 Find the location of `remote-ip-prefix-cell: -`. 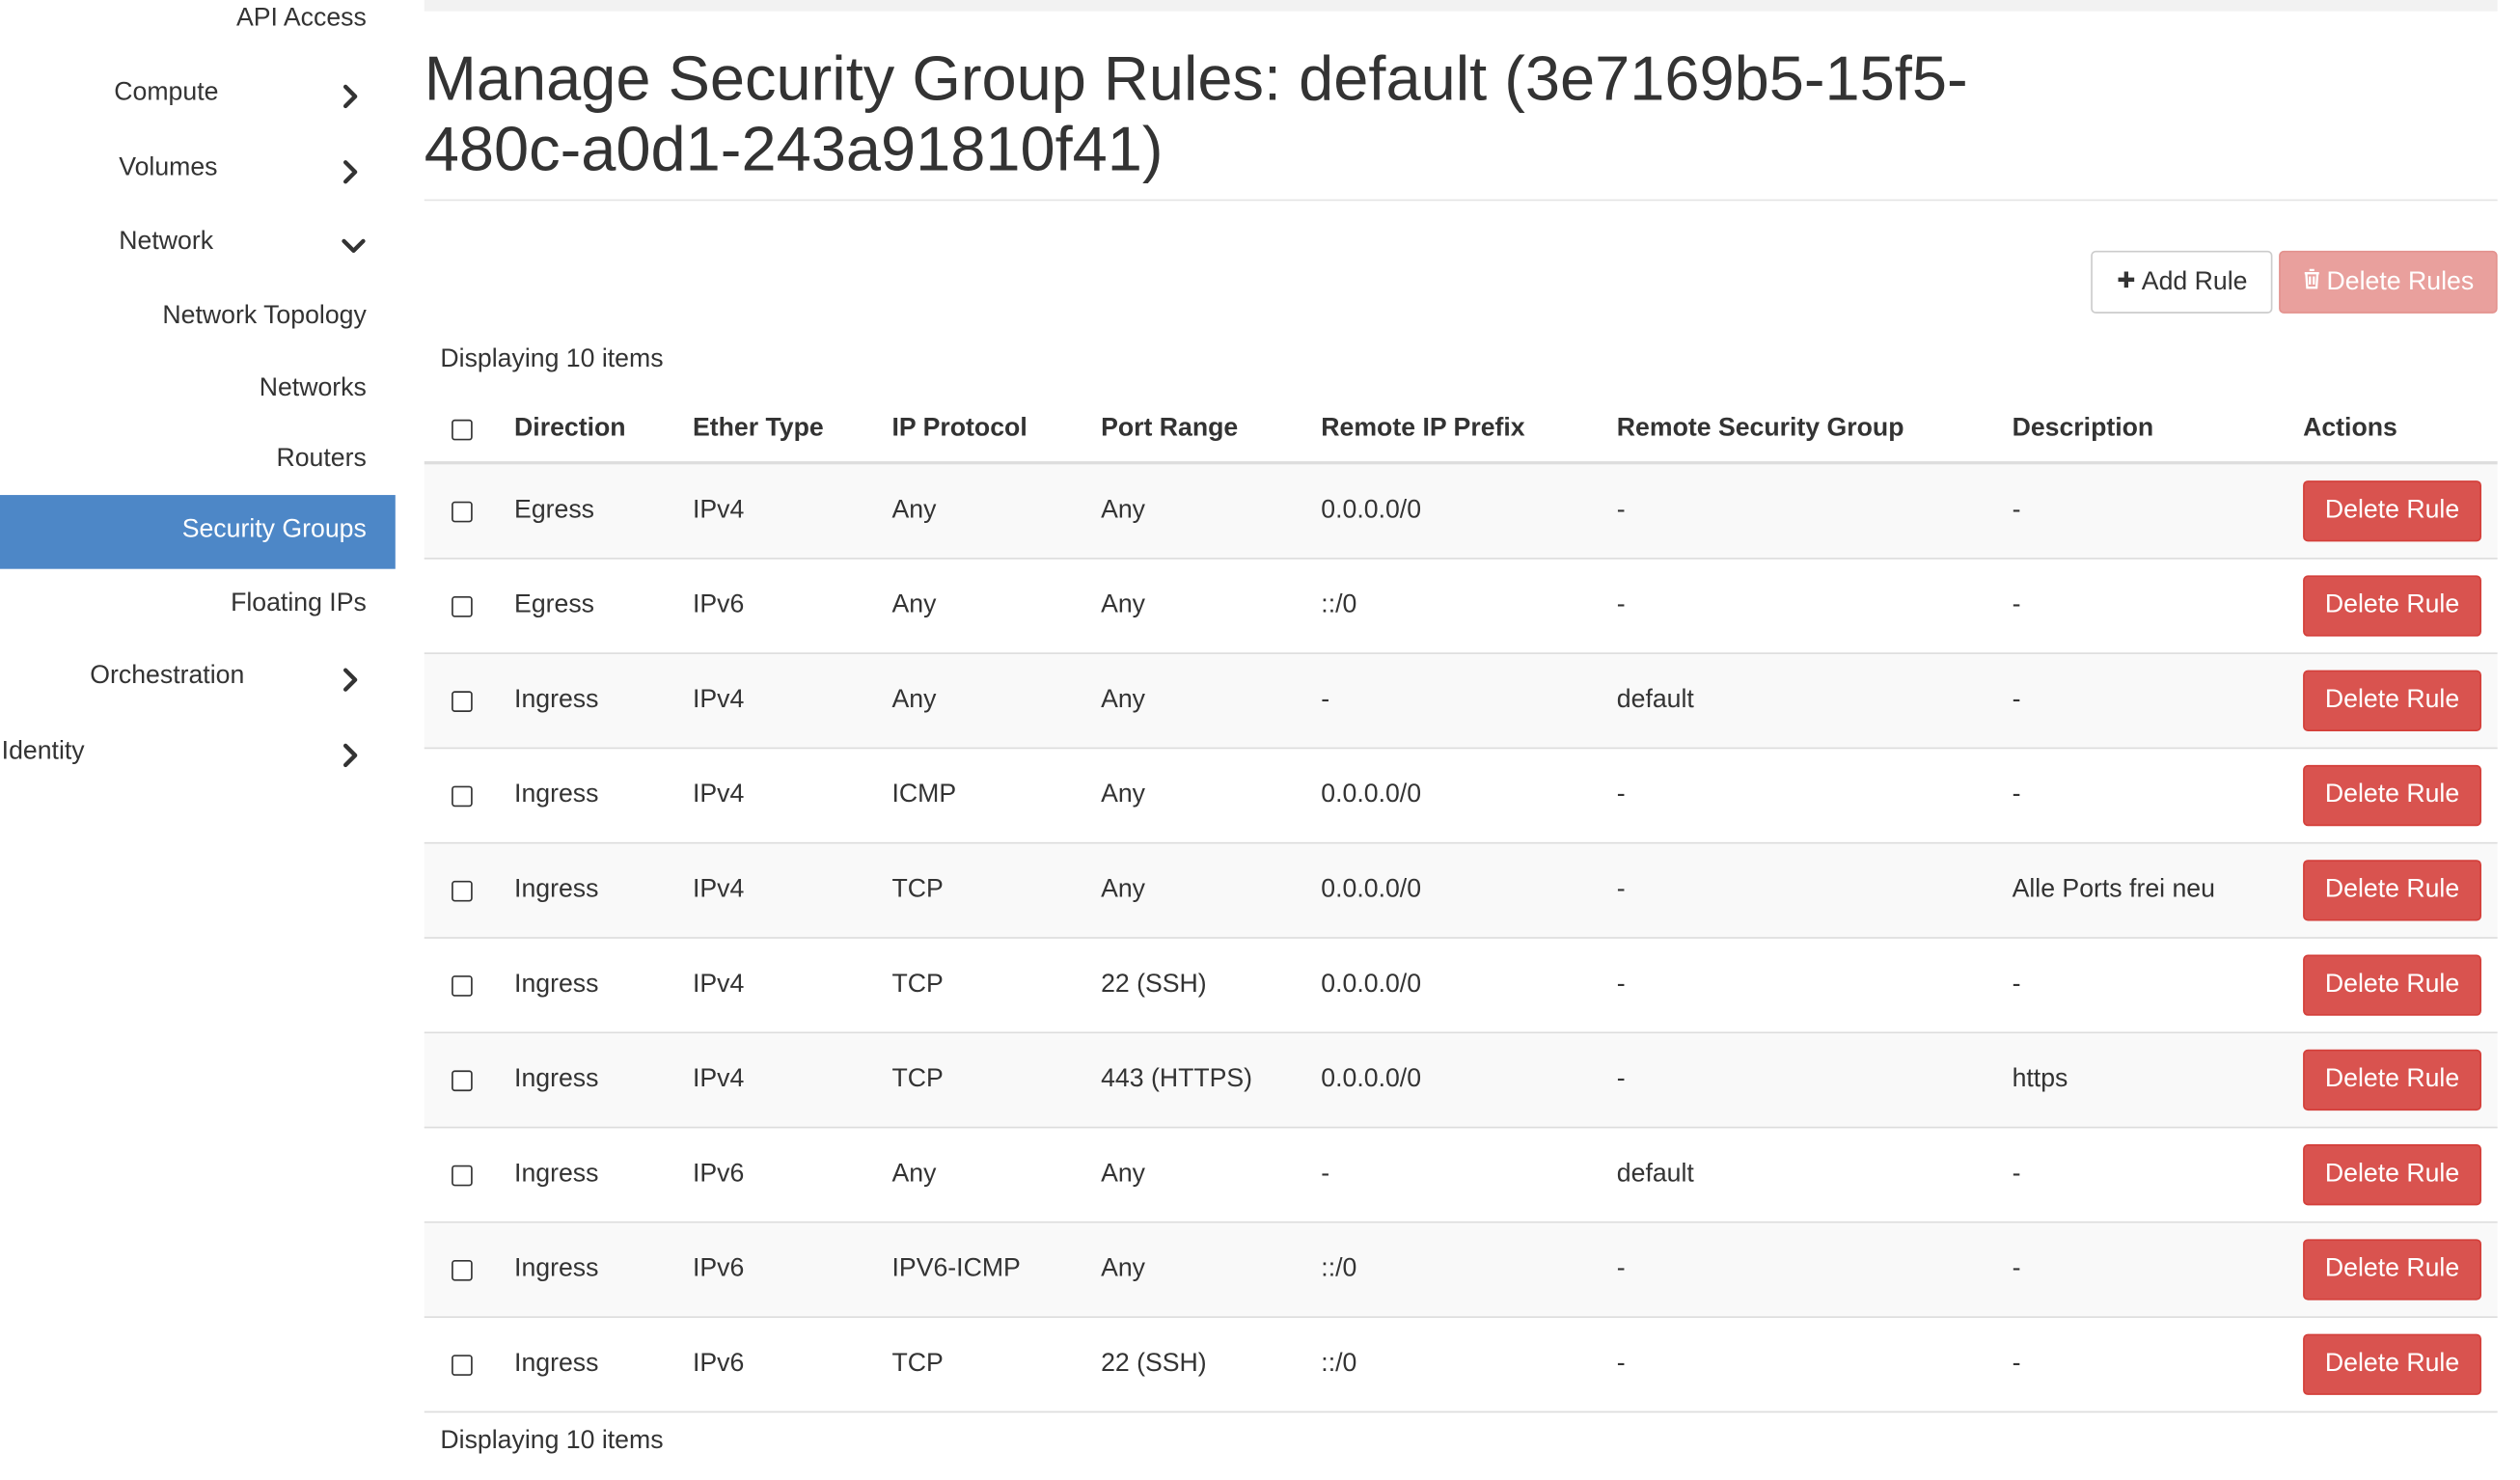

remote-ip-prefix-cell: - is located at coordinates (1326, 700).